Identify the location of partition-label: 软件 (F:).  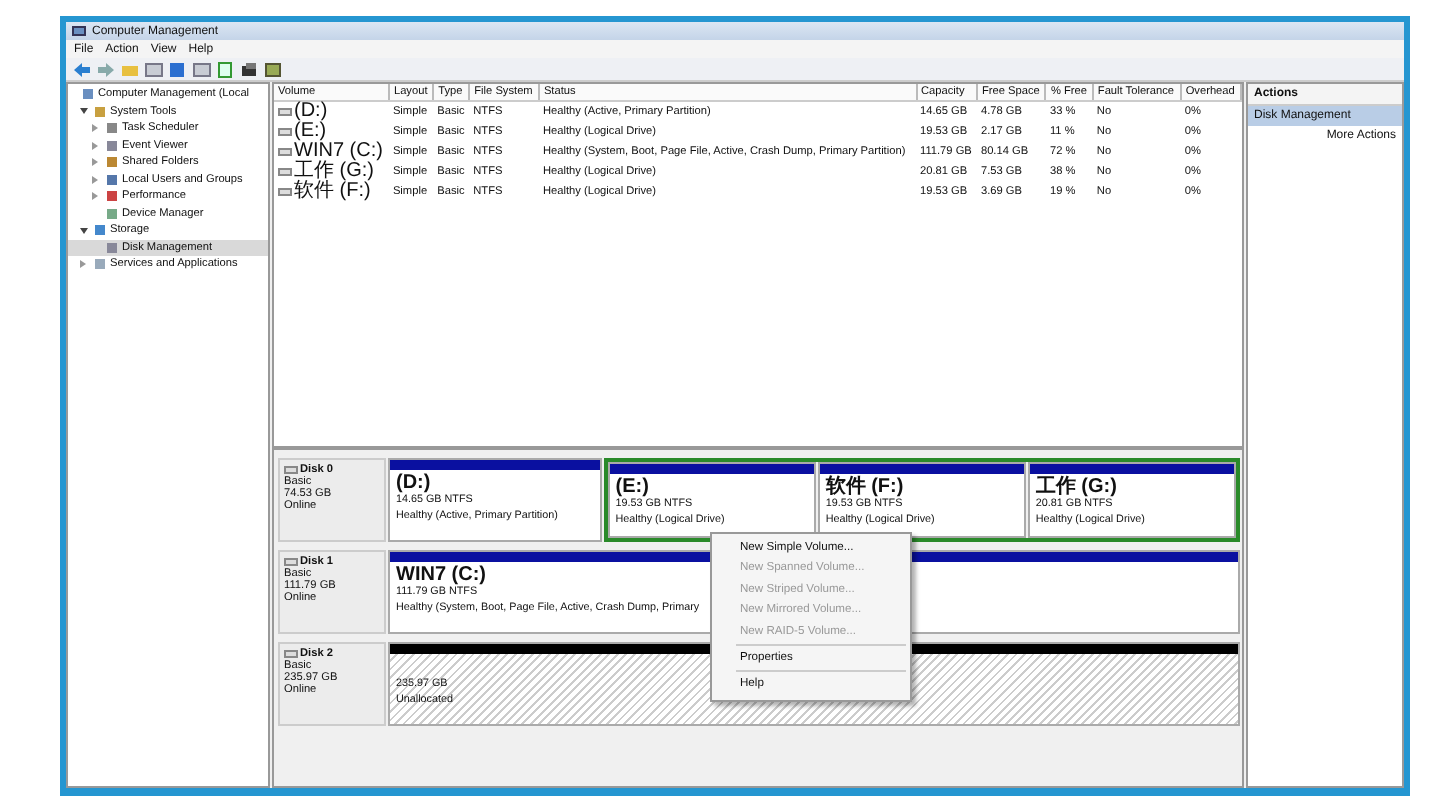
(864, 487).